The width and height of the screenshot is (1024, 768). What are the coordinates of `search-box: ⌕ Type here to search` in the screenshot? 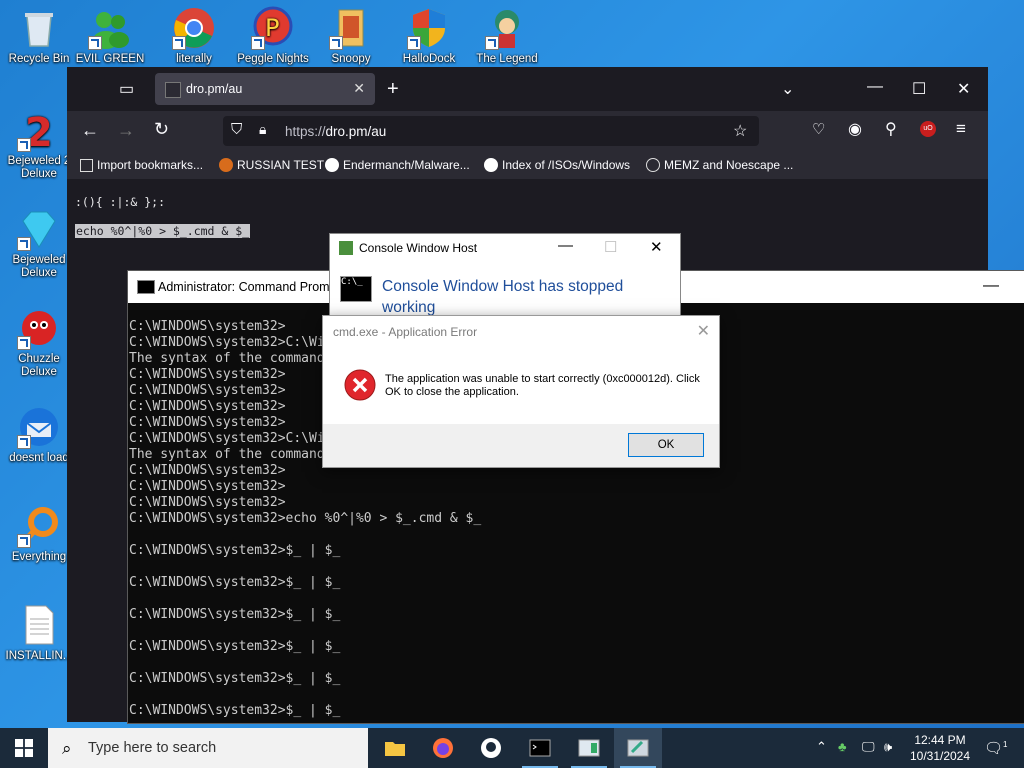 It's located at (208, 748).